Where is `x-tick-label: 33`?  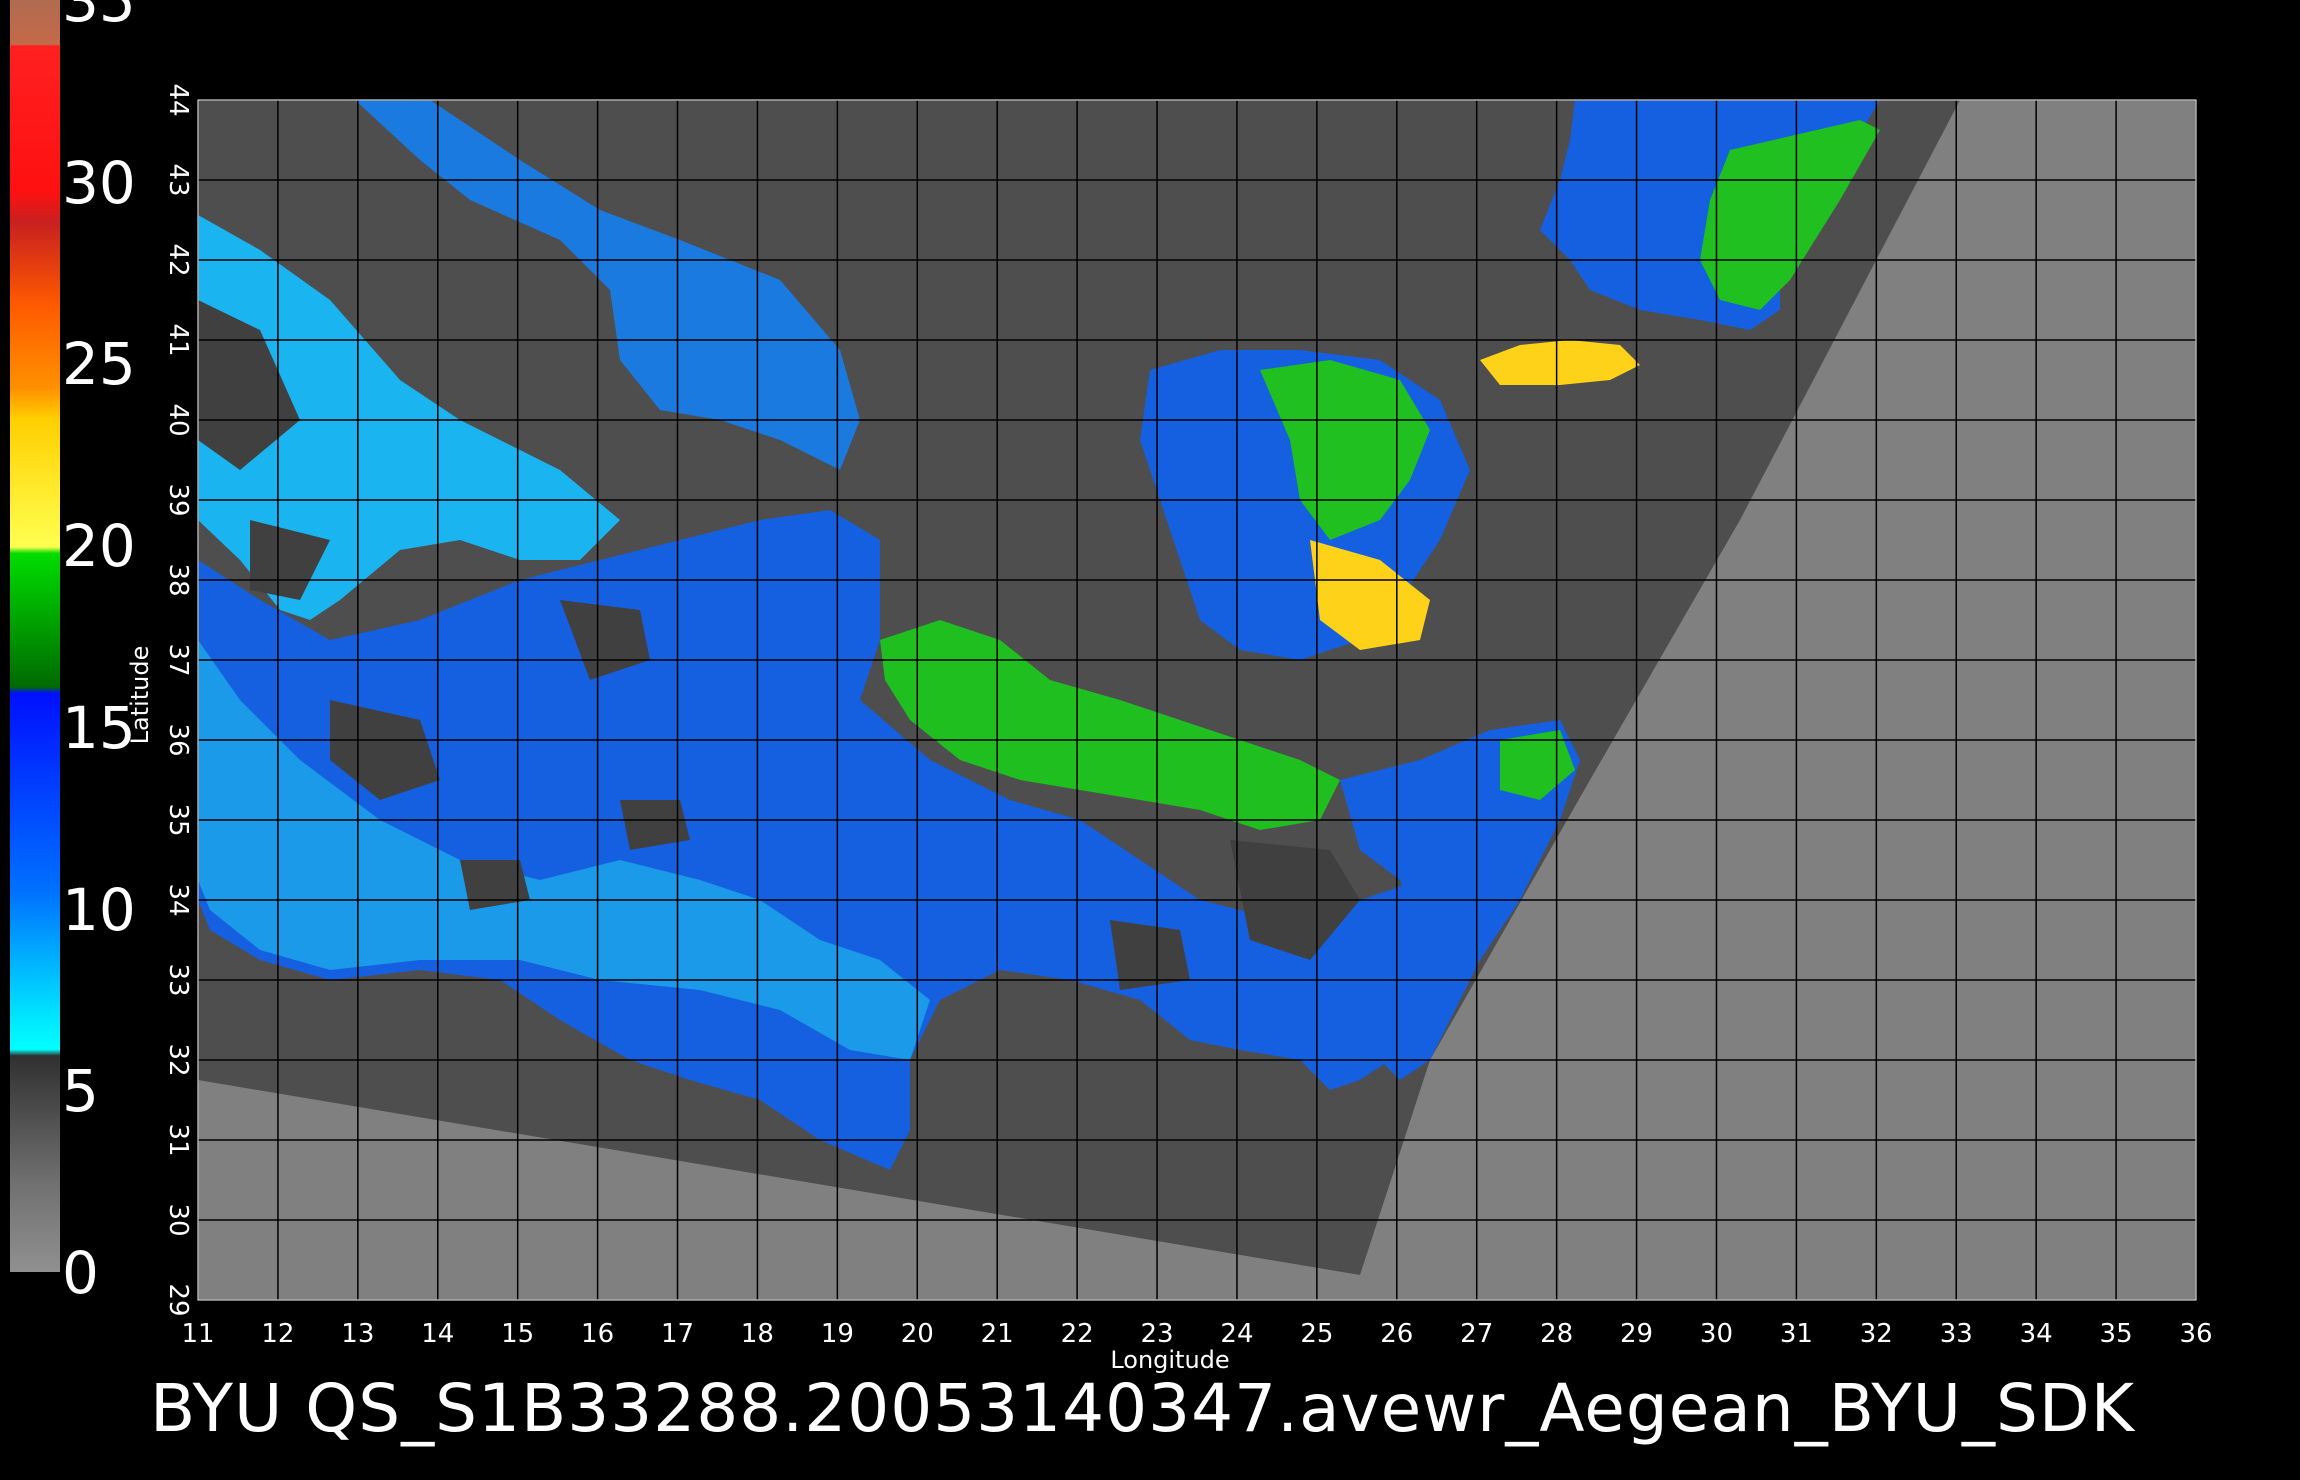 x-tick-label: 33 is located at coordinates (1956, 1334).